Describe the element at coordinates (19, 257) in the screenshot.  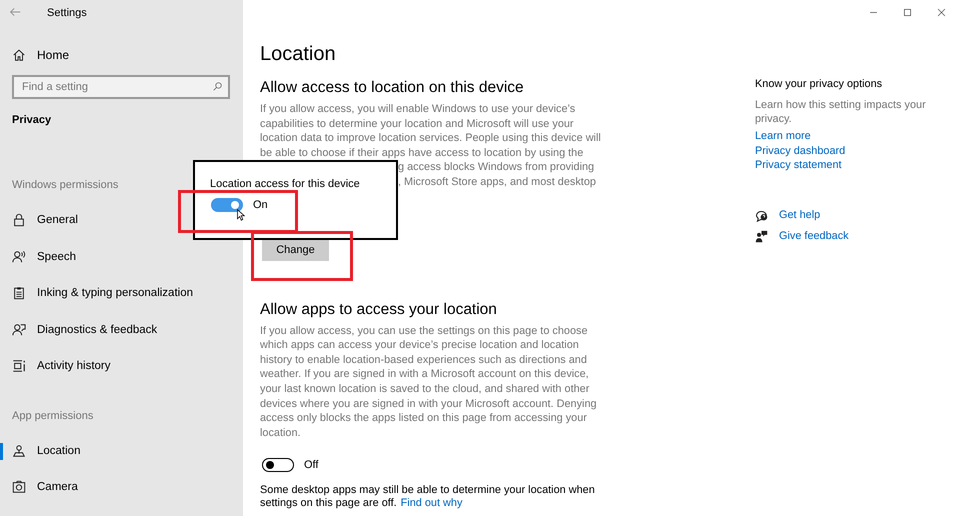
I see `speaking-person-icon` at that location.